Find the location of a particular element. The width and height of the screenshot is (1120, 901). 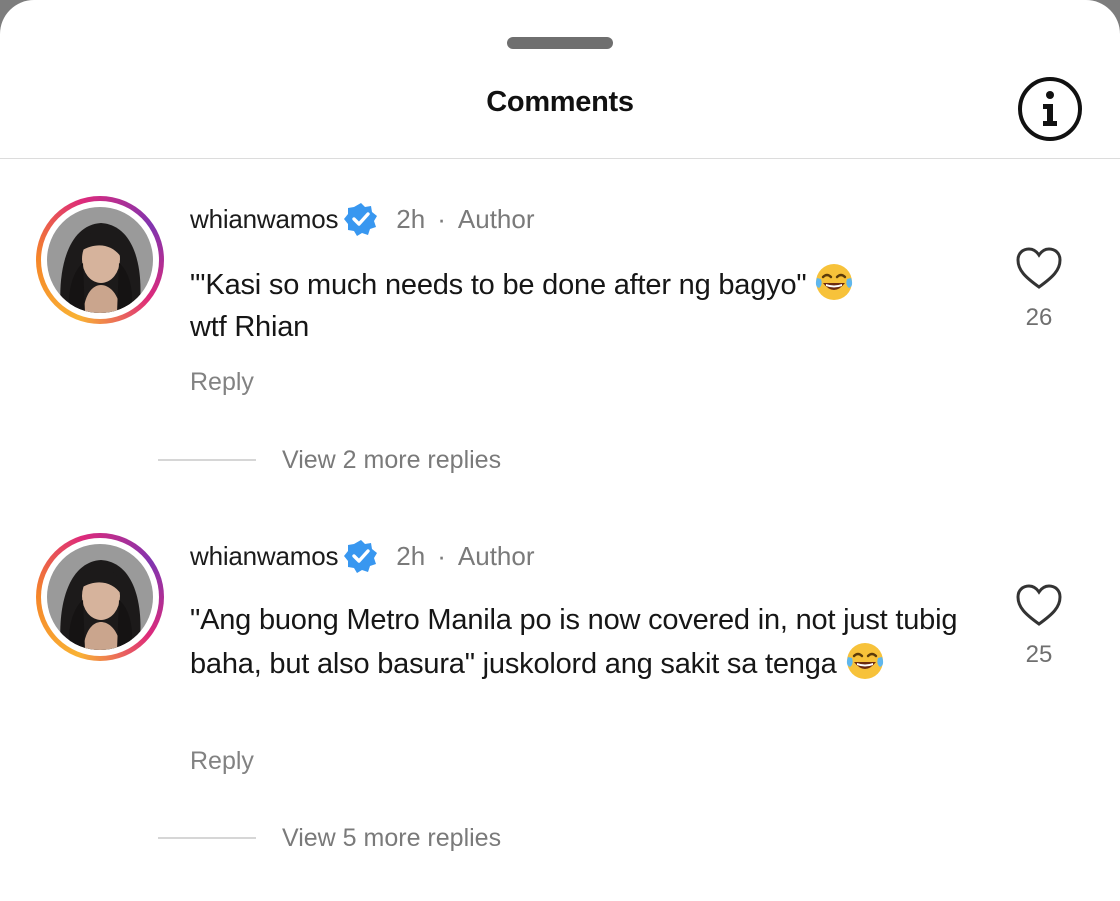

view-replies-button: View 5 more replies is located at coordinates (329, 838).